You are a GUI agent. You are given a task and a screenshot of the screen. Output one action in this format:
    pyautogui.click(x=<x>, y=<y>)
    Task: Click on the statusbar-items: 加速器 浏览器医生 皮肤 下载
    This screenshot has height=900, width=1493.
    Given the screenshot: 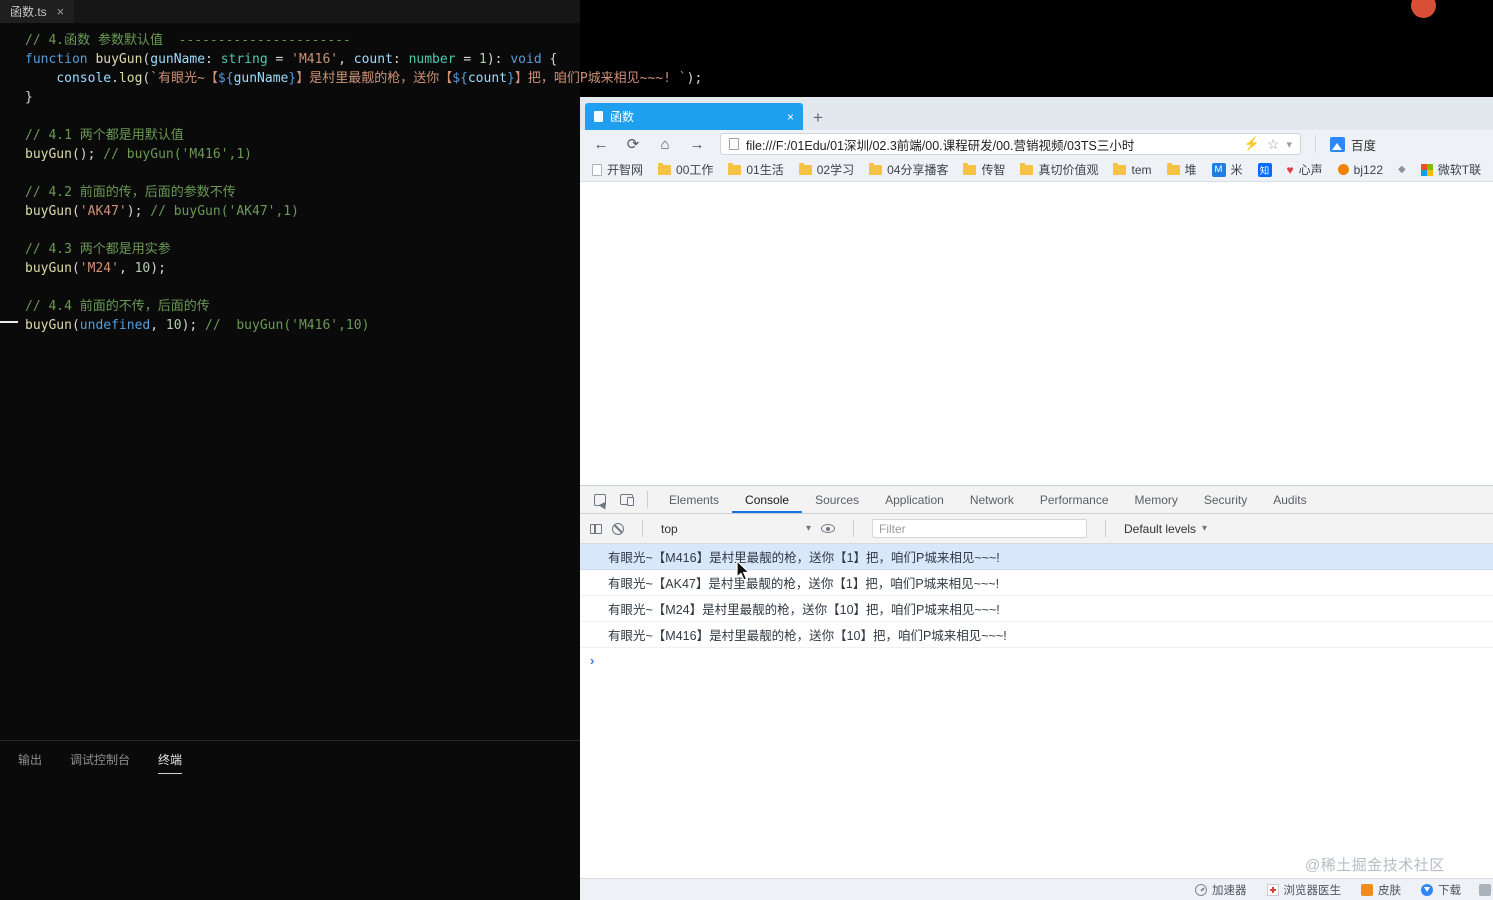 What is the action you would take?
    pyautogui.click(x=1328, y=890)
    